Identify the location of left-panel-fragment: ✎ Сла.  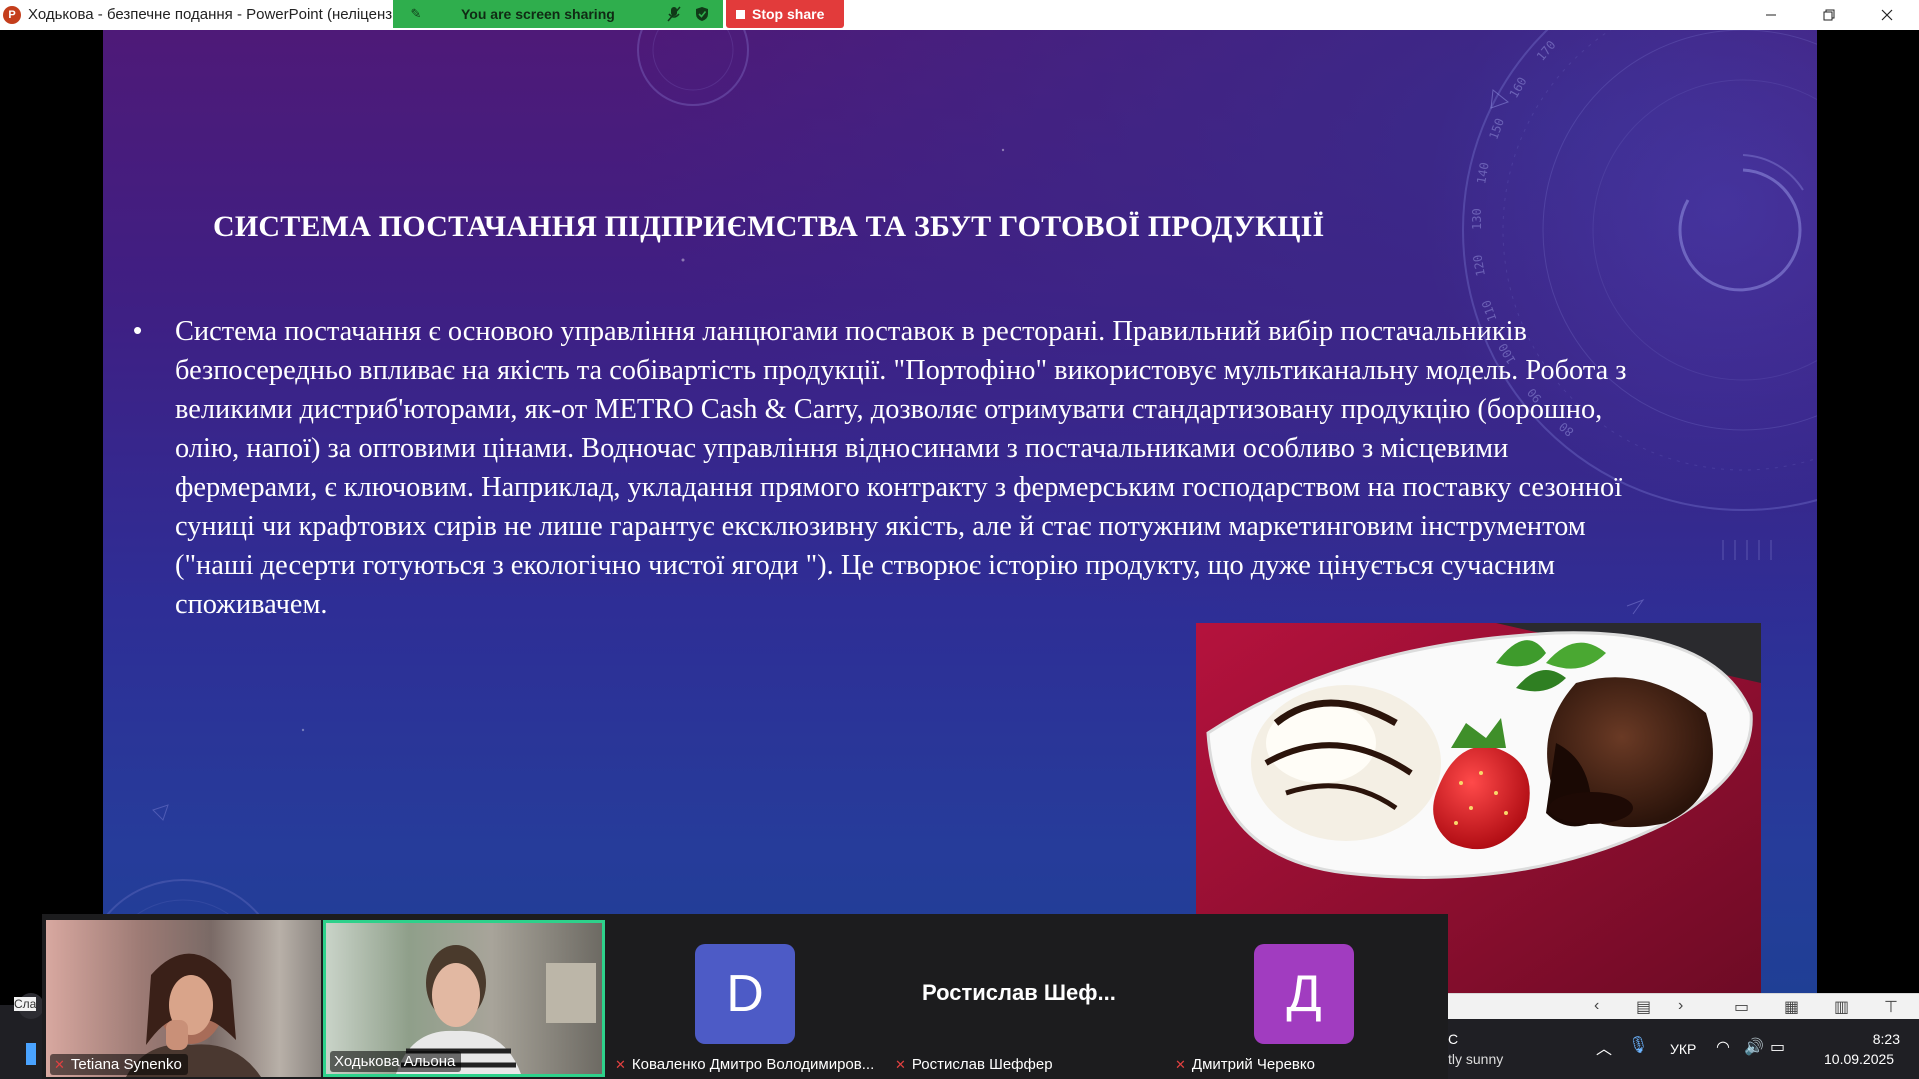
(22, 1036).